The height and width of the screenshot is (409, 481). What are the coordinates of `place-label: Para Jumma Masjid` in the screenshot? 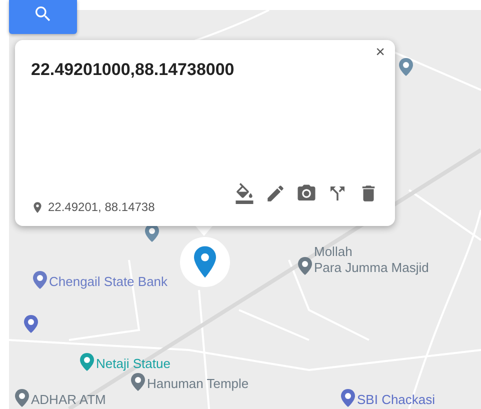 It's located at (371, 267).